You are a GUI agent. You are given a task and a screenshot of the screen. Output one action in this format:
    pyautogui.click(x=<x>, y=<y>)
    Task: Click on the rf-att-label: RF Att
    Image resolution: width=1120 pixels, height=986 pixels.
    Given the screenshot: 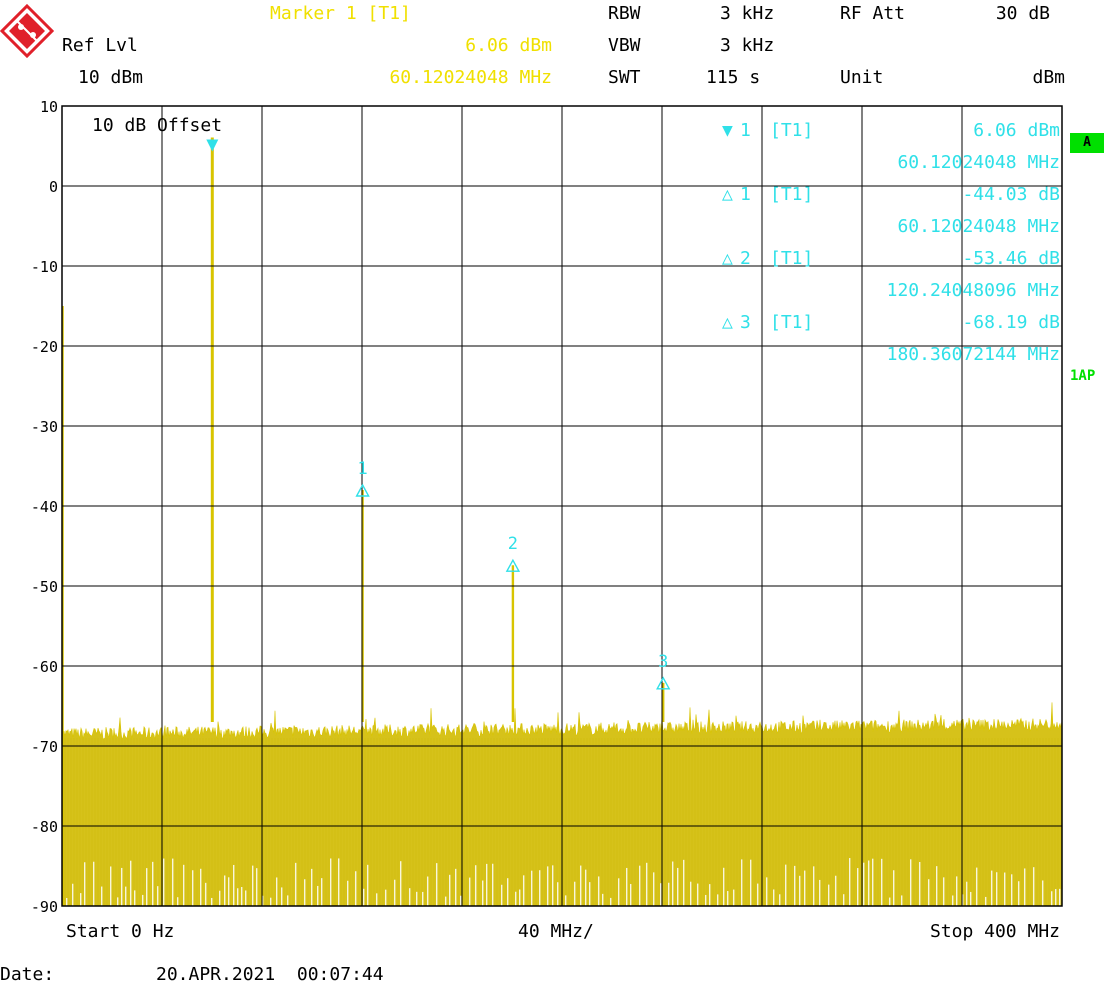 What is the action you would take?
    pyautogui.click(x=873, y=13)
    